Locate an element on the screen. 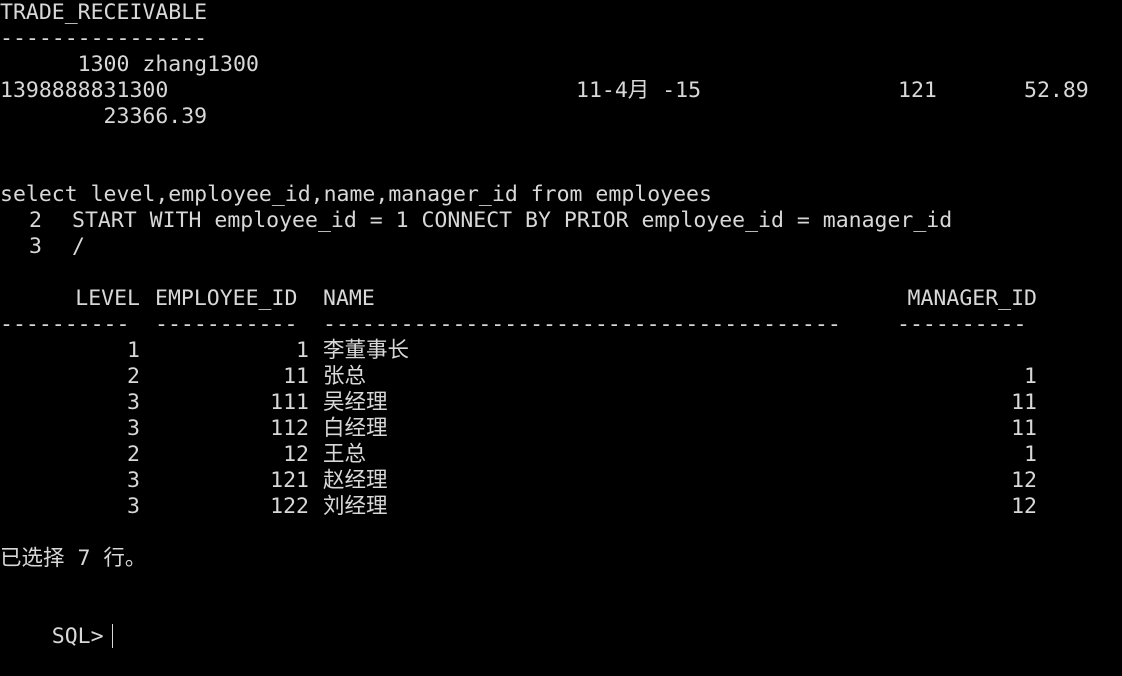 The image size is (1122, 676). employee-id-cell: 121 is located at coordinates (289, 480).